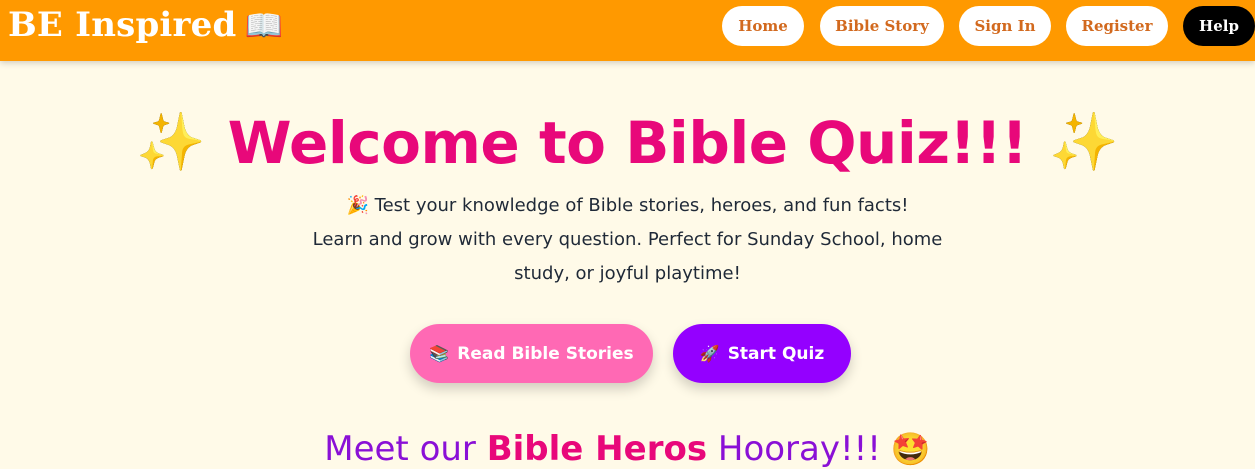 The width and height of the screenshot is (1255, 469). I want to click on hero-title: ✨ Welcome to Bible Quiz!!! ✨, so click(627, 143).